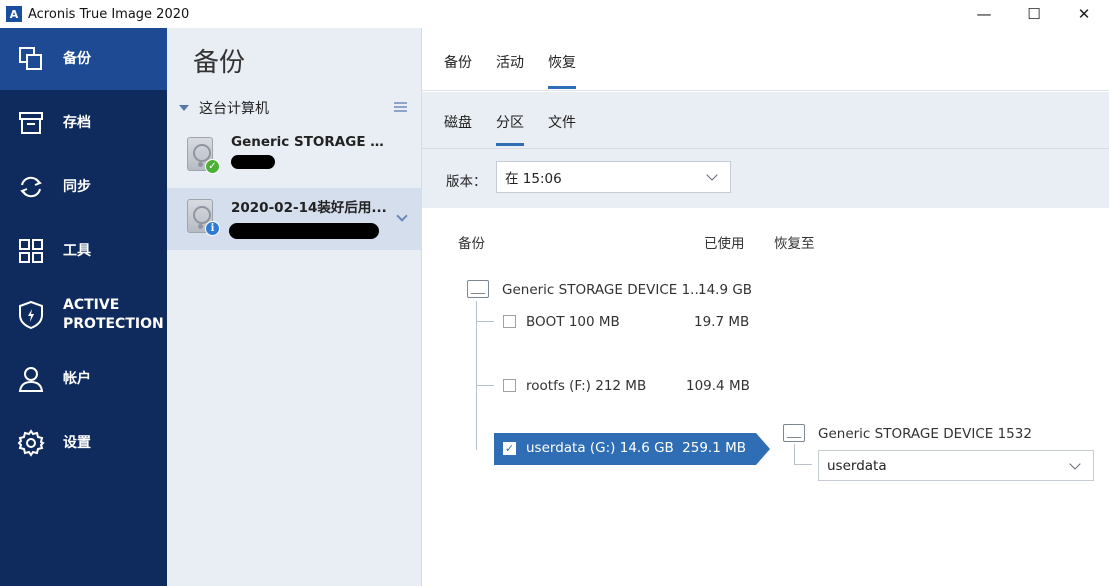 This screenshot has width=1109, height=586. I want to click on gear-icon, so click(31, 443).